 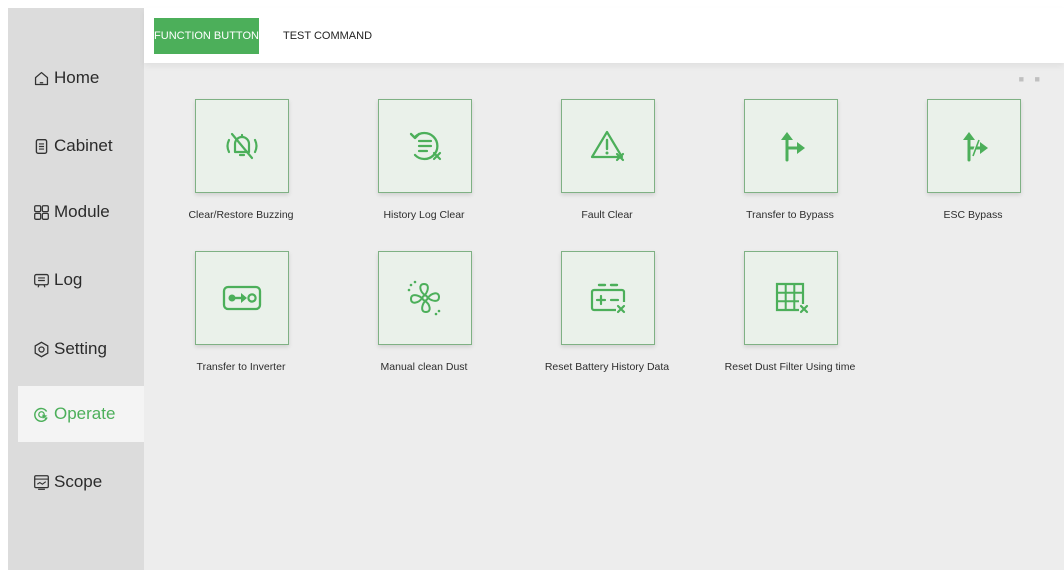 What do you see at coordinates (424, 367) in the screenshot?
I see `function-label: Manual clean Dust` at bounding box center [424, 367].